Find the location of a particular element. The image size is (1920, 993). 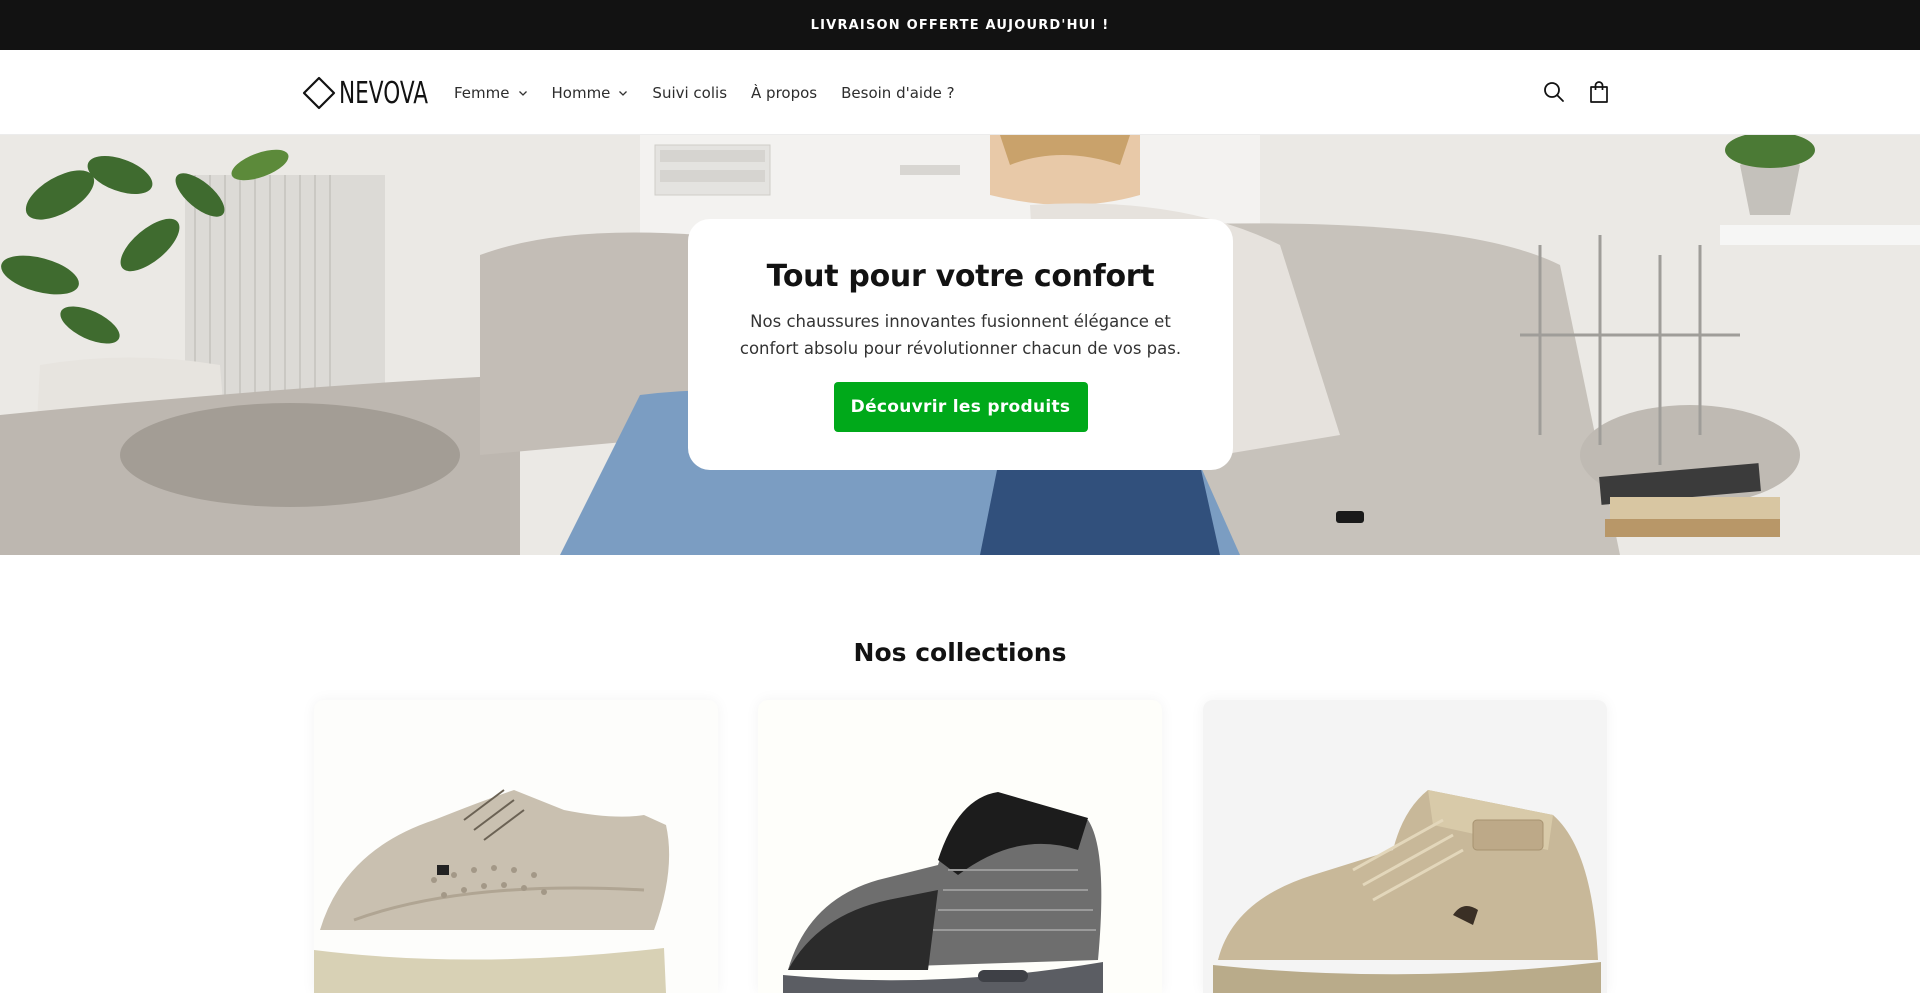

discover-products-button: Découvrir les produits is located at coordinates (960, 407).